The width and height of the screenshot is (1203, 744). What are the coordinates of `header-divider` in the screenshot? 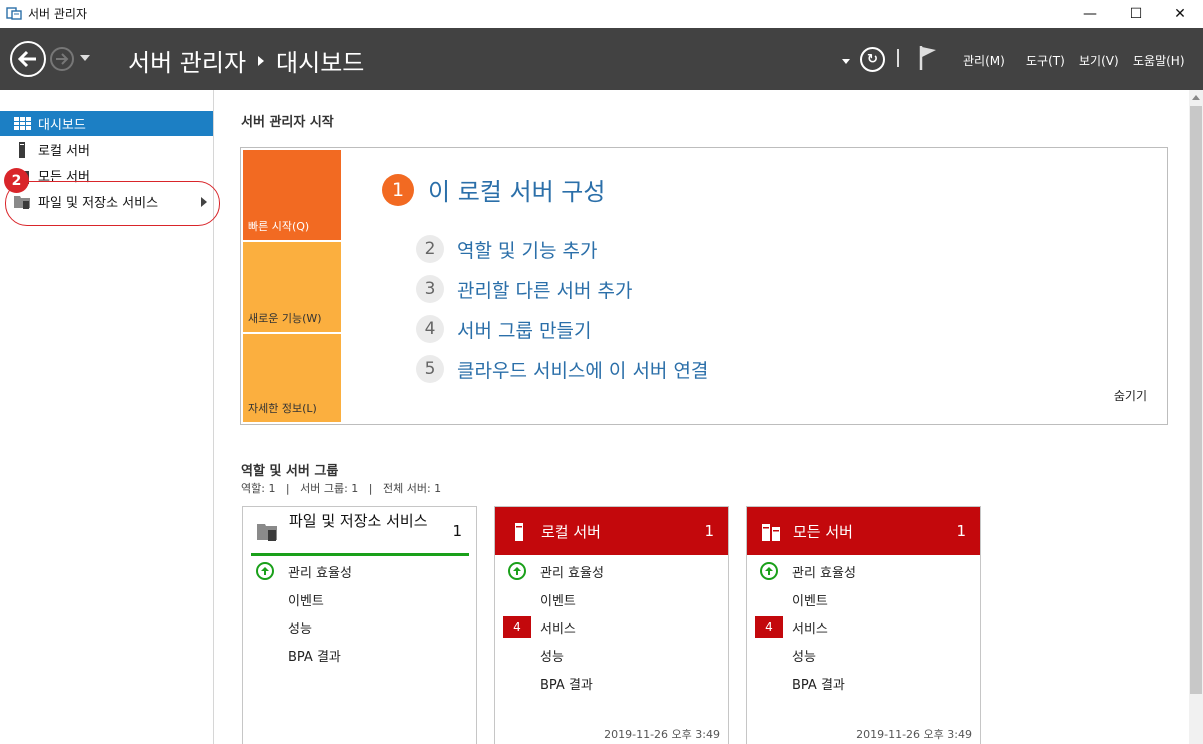 It's located at (898, 58).